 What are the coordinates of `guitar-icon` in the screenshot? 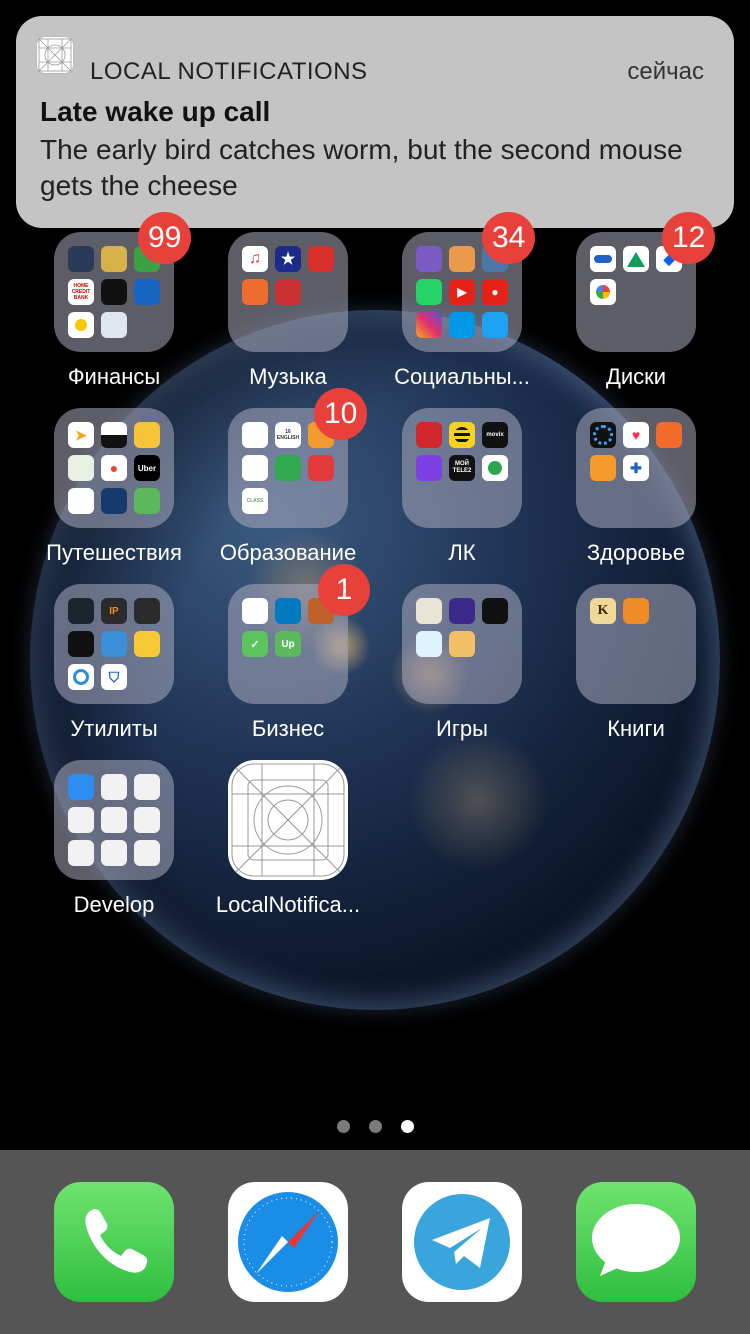 It's located at (255, 292).